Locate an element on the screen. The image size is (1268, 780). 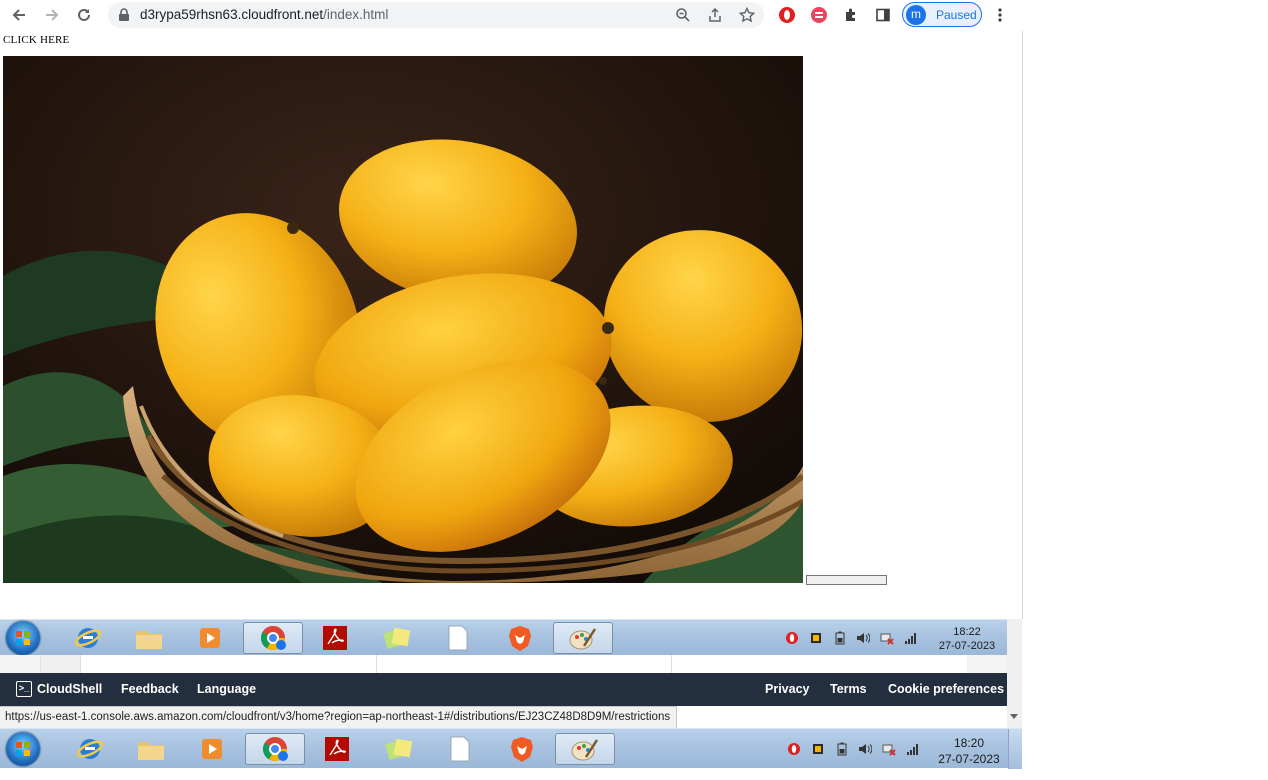
address-bar-url: d3rypa59rhsn63.cloudfront.net/index.html is located at coordinates (264, 14).